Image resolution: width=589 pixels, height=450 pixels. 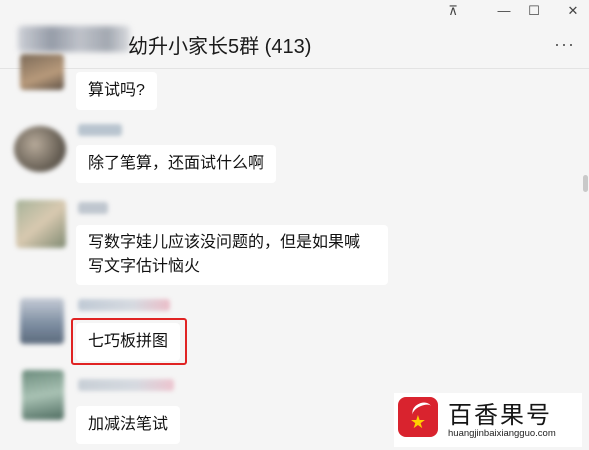 What do you see at coordinates (128, 425) in the screenshot?
I see `message-bubble: 加减法笔试` at bounding box center [128, 425].